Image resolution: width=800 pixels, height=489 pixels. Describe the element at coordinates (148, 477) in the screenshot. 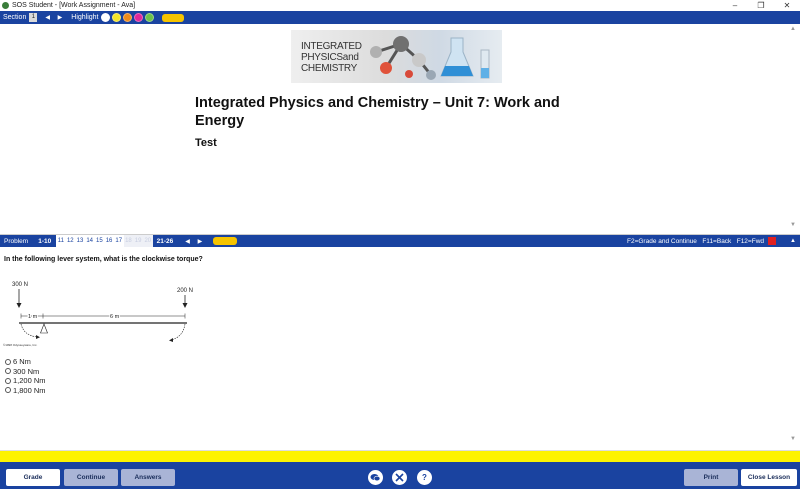

I see `answers-button: Answers` at that location.